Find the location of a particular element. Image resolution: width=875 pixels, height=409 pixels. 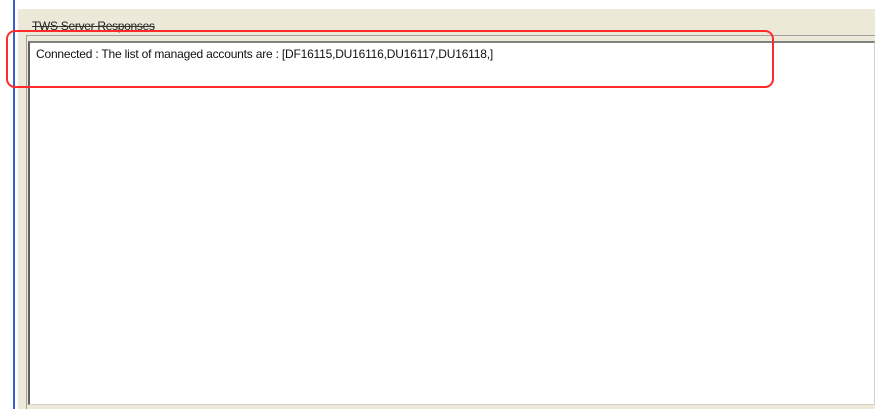

left-accent-line is located at coordinates (14, 204).